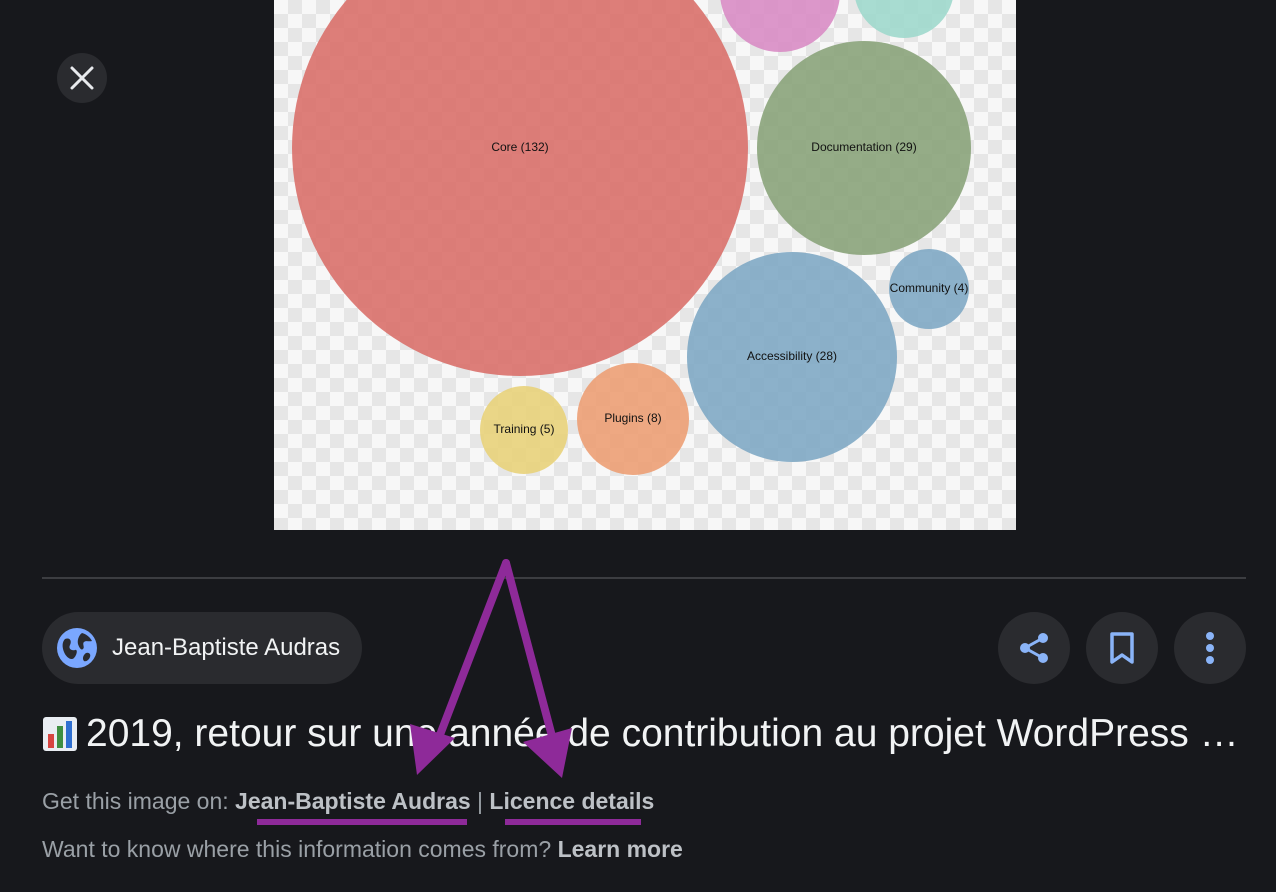 This screenshot has width=1276, height=892. What do you see at coordinates (929, 288) in the screenshot?
I see `bubble-label: Community (4)` at bounding box center [929, 288].